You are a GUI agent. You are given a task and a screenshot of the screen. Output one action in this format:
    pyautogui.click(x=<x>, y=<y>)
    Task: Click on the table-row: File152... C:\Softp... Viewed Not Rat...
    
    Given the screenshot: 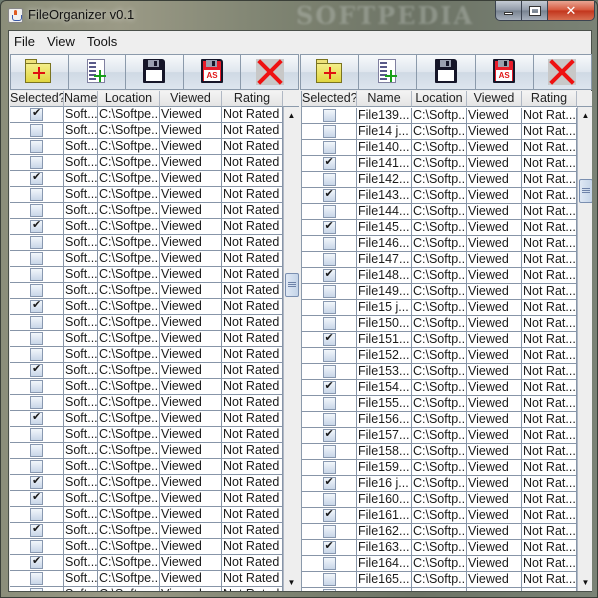 What is the action you would take?
    pyautogui.click(x=439, y=356)
    